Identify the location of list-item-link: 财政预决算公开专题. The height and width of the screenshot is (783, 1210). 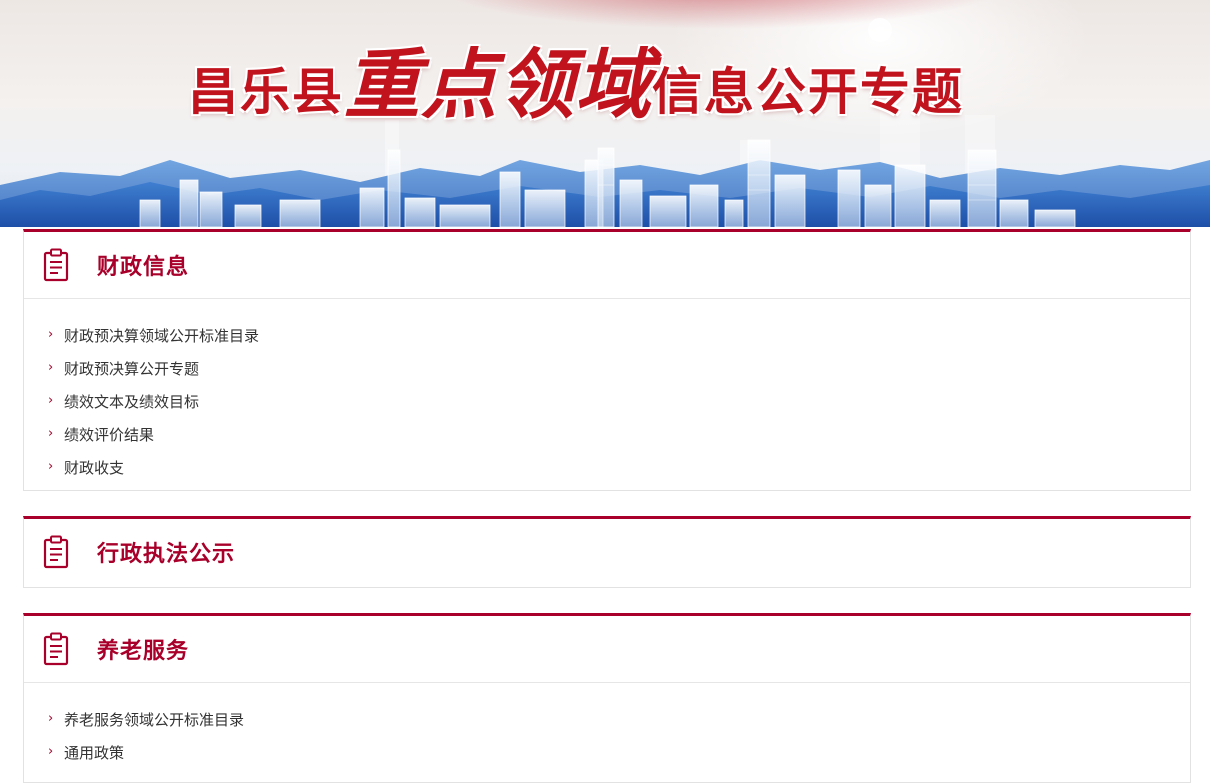
(131, 368).